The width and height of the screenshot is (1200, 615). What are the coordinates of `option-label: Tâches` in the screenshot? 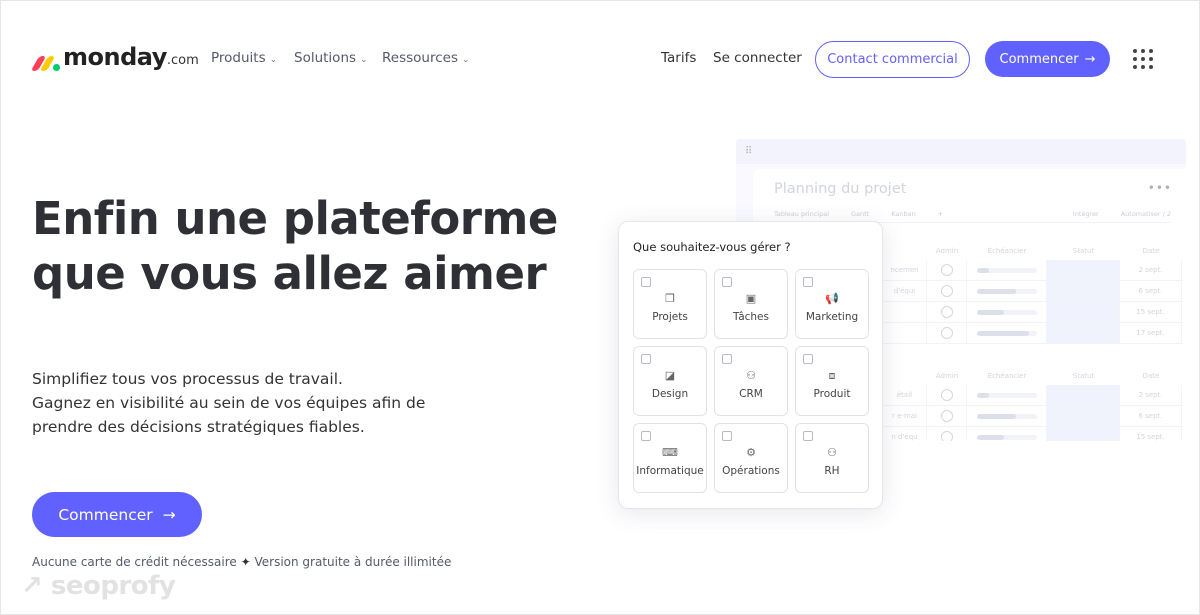 It's located at (751, 317).